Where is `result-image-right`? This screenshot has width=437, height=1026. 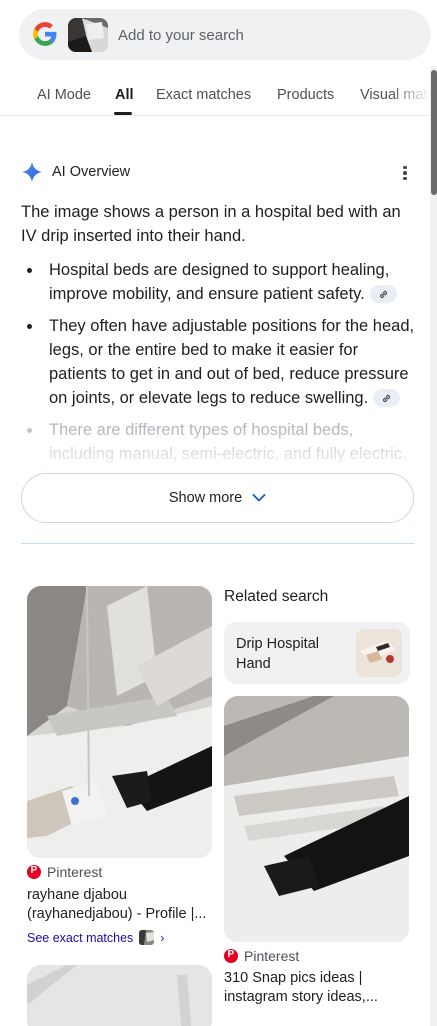
result-image-right is located at coordinates (316, 819).